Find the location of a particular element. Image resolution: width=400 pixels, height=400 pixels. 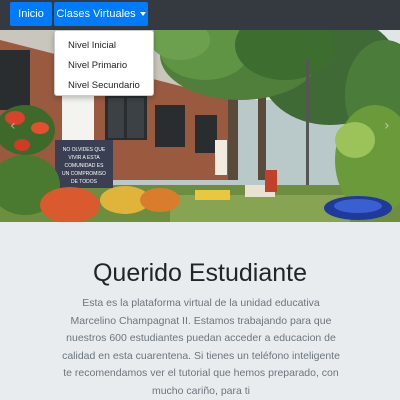

nav-classes-label: Clases Virtuales is located at coordinates (96, 14).